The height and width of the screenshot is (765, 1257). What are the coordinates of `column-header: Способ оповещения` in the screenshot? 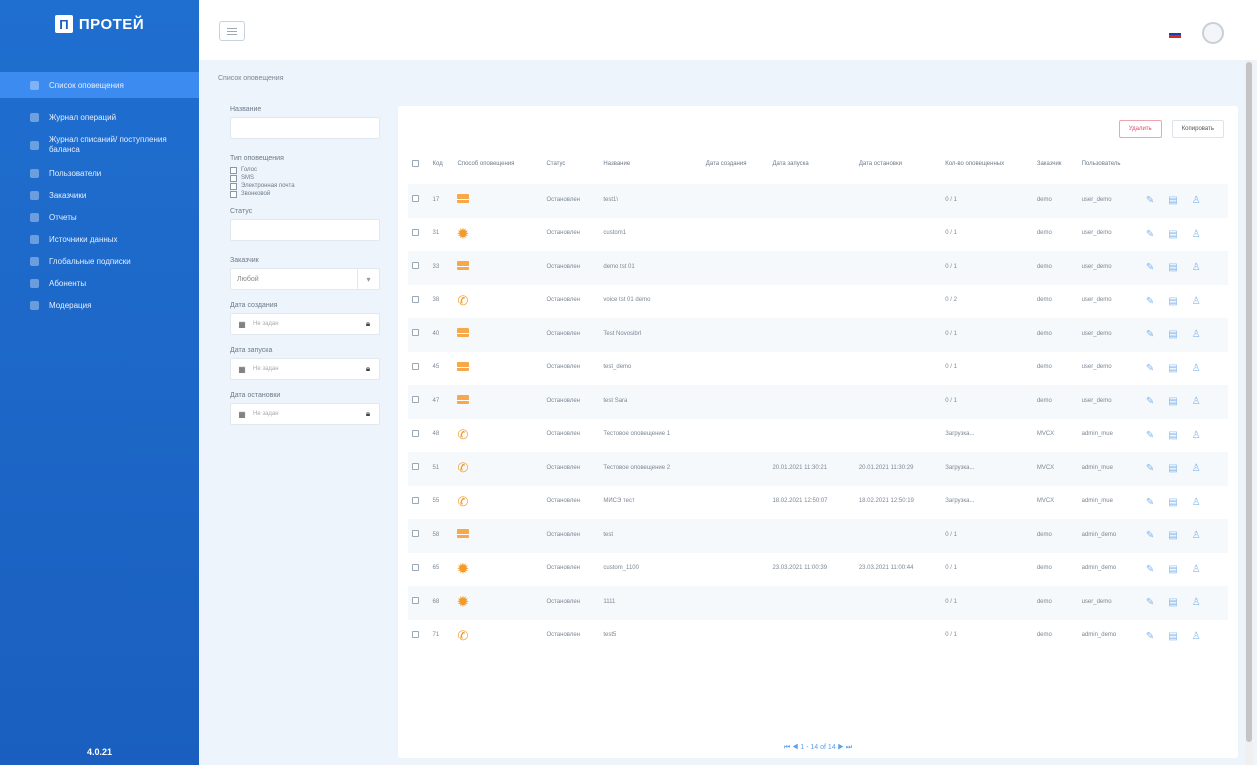 It's located at (497, 165).